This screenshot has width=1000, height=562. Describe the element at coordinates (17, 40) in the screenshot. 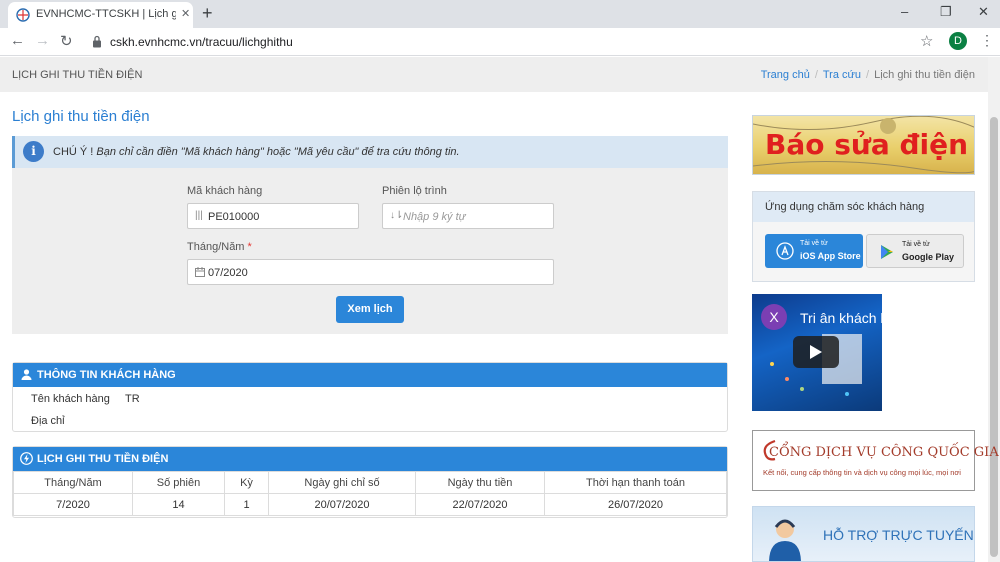

I see `back-icon: ←` at that location.